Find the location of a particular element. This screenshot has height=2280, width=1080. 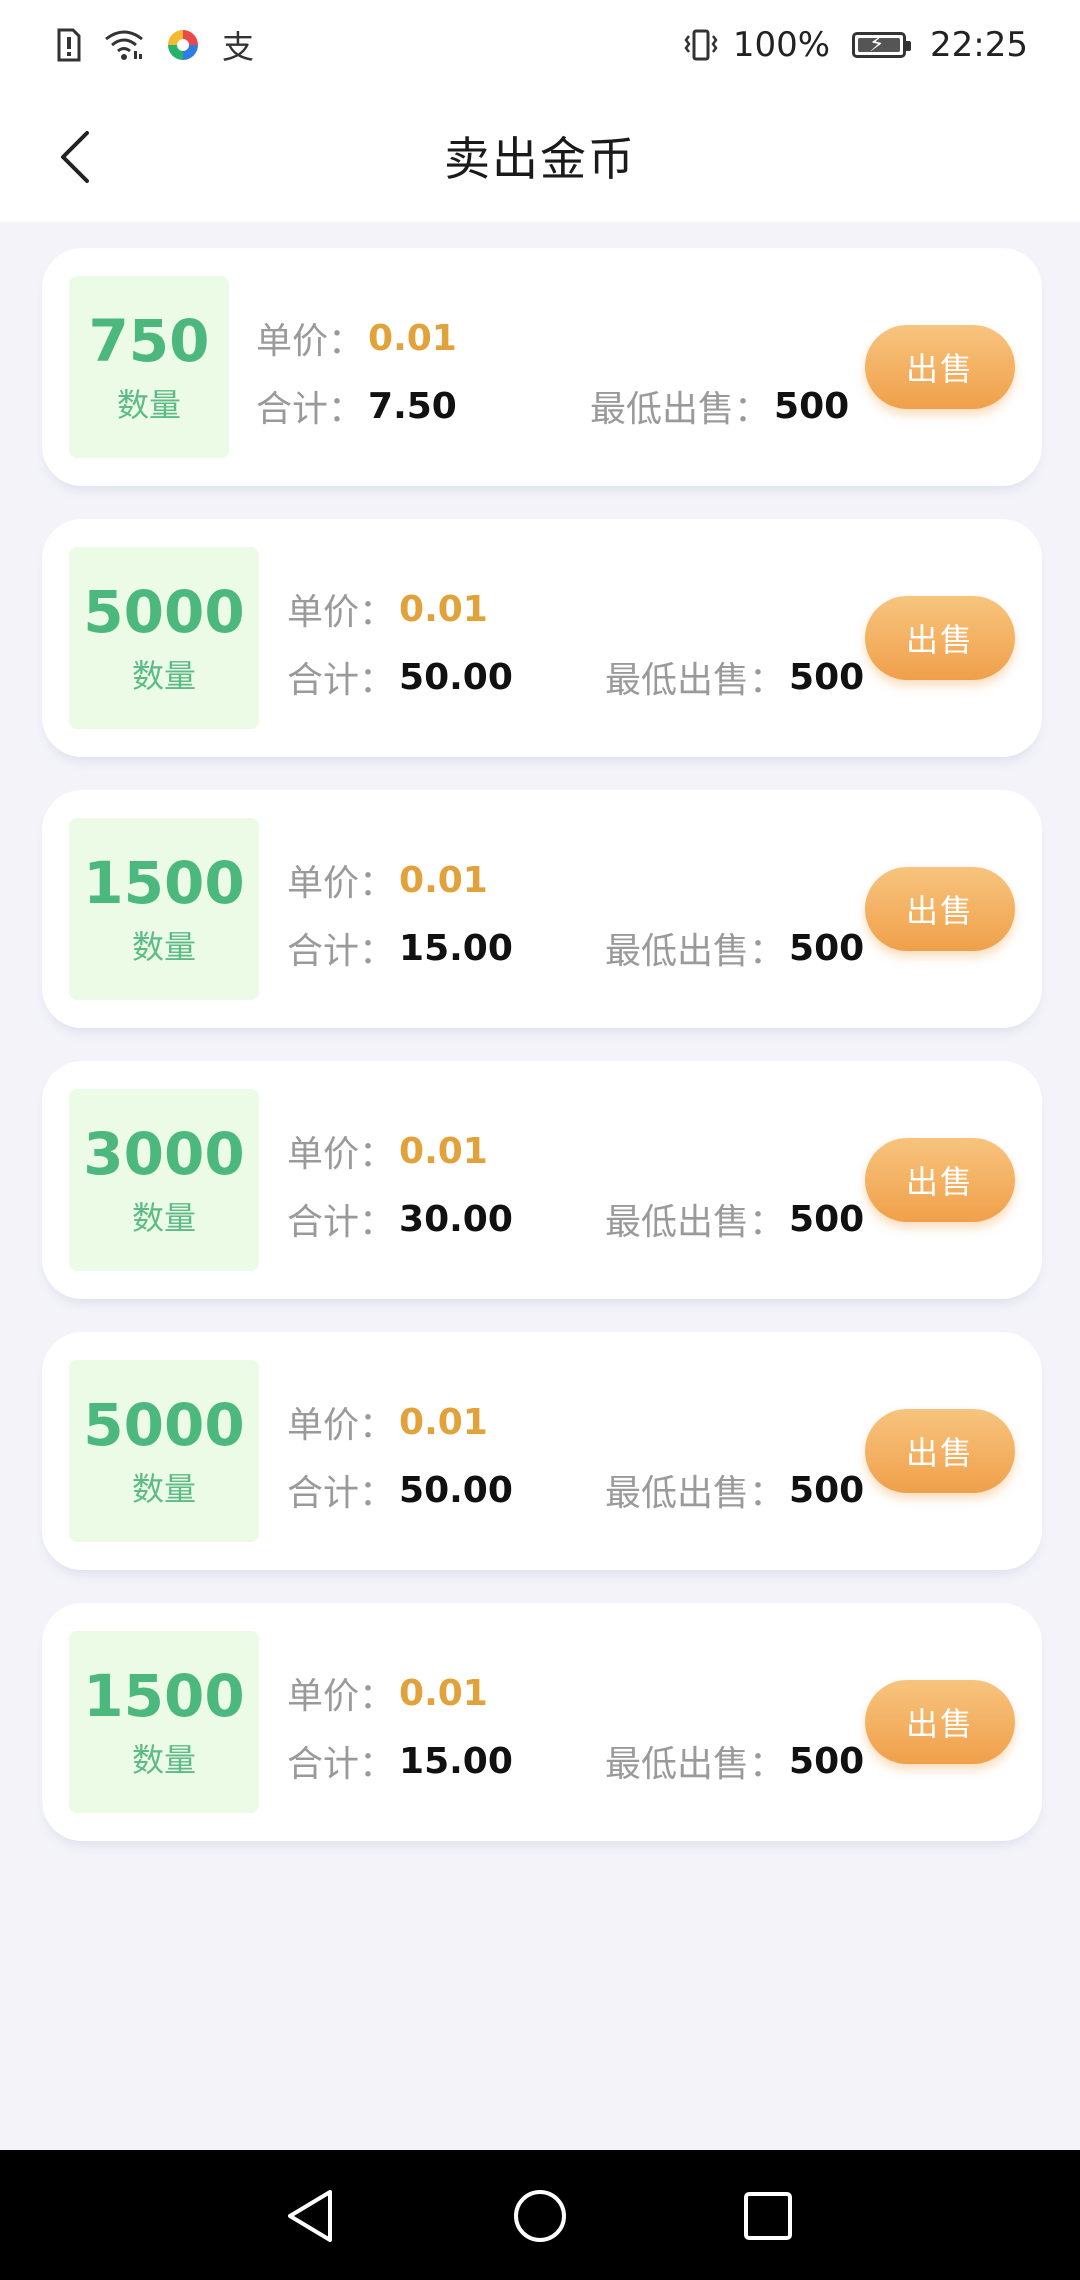

chevron-left-icon is located at coordinates (75, 157).